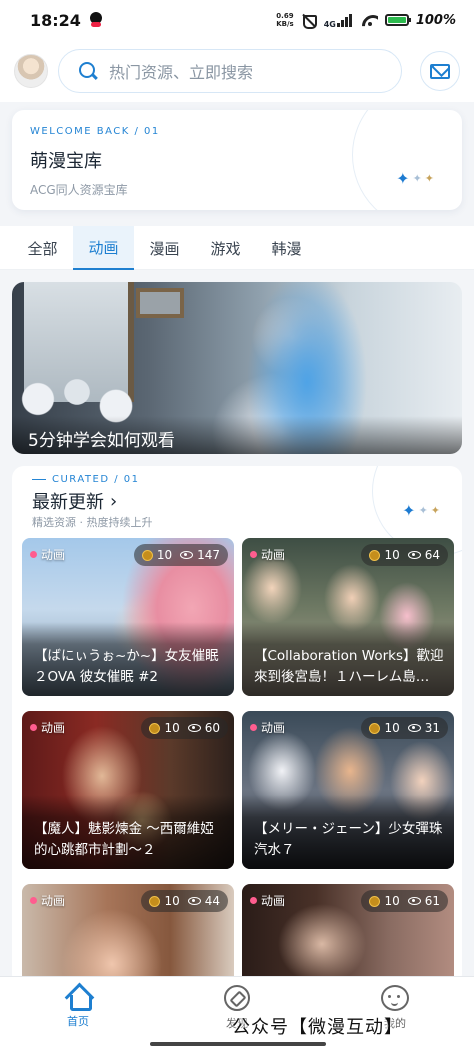  I want to click on status-bar: 18:24 0.69 KB/s 4G 100%, so click(237, 20).